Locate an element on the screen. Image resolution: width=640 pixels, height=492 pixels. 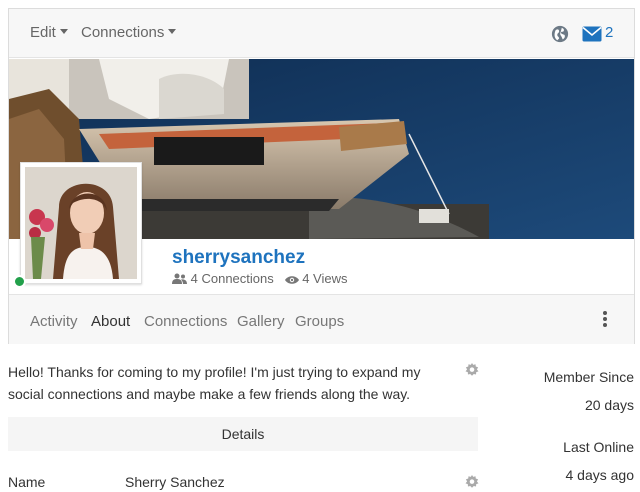
details-section-header: Details is located at coordinates (243, 434).